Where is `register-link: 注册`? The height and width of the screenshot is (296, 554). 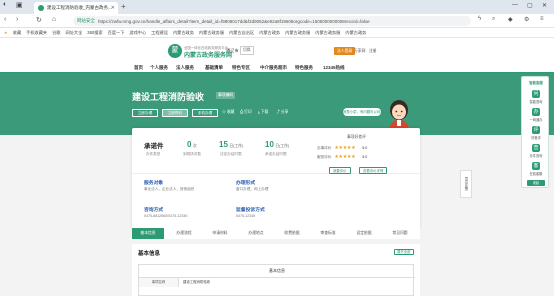
register-link: 注册 is located at coordinates (373, 51).